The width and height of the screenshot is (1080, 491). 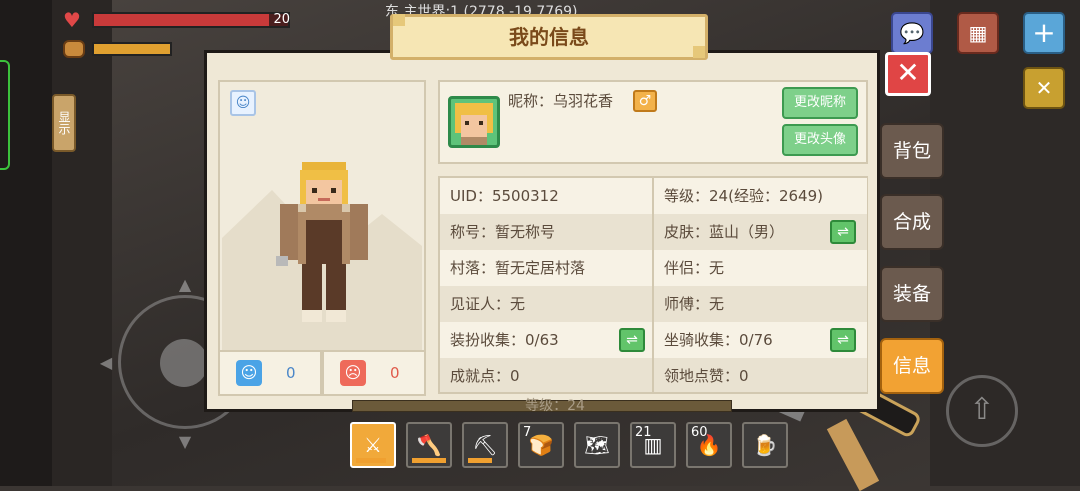 I want to click on tab-craft: 合成, so click(x=912, y=222).